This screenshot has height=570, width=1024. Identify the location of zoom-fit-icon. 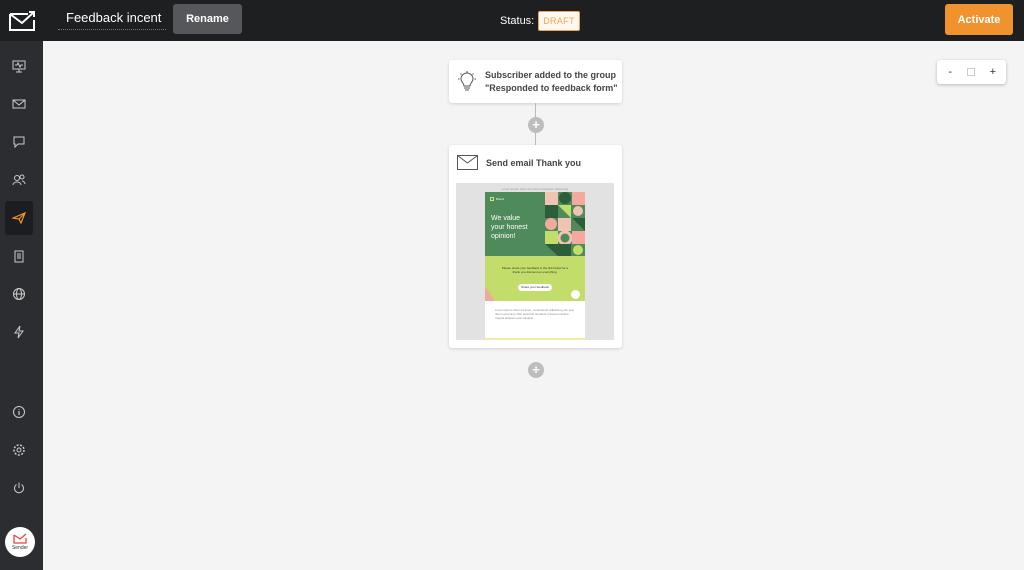
(971, 72).